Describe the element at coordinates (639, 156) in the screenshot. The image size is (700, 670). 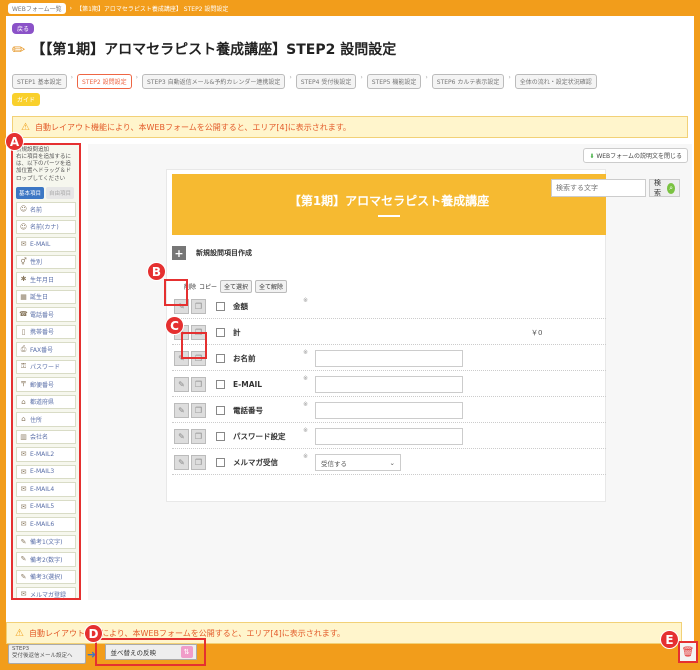
I see `close-description-label: WEBフォームの説明文を閉じる` at that location.